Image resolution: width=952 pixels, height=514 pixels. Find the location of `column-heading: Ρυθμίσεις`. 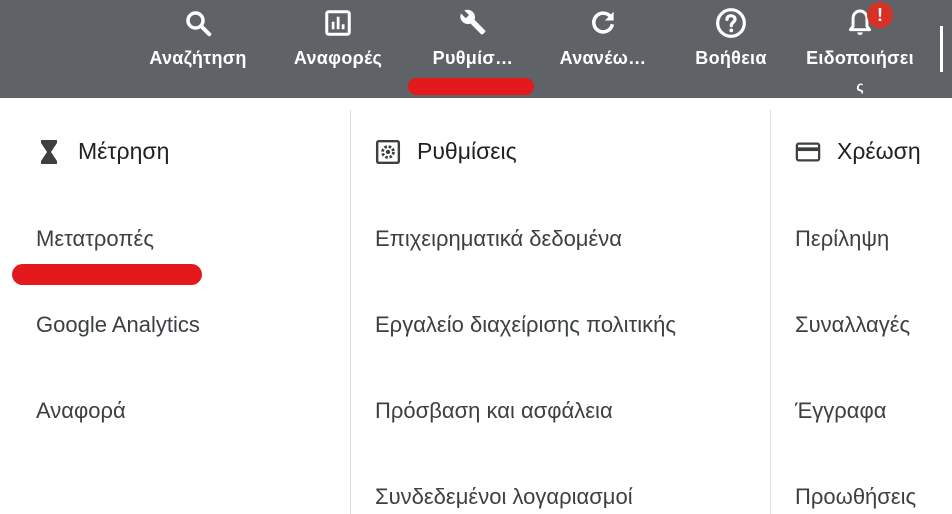

column-heading: Ρυθμίσεις is located at coordinates (446, 151).